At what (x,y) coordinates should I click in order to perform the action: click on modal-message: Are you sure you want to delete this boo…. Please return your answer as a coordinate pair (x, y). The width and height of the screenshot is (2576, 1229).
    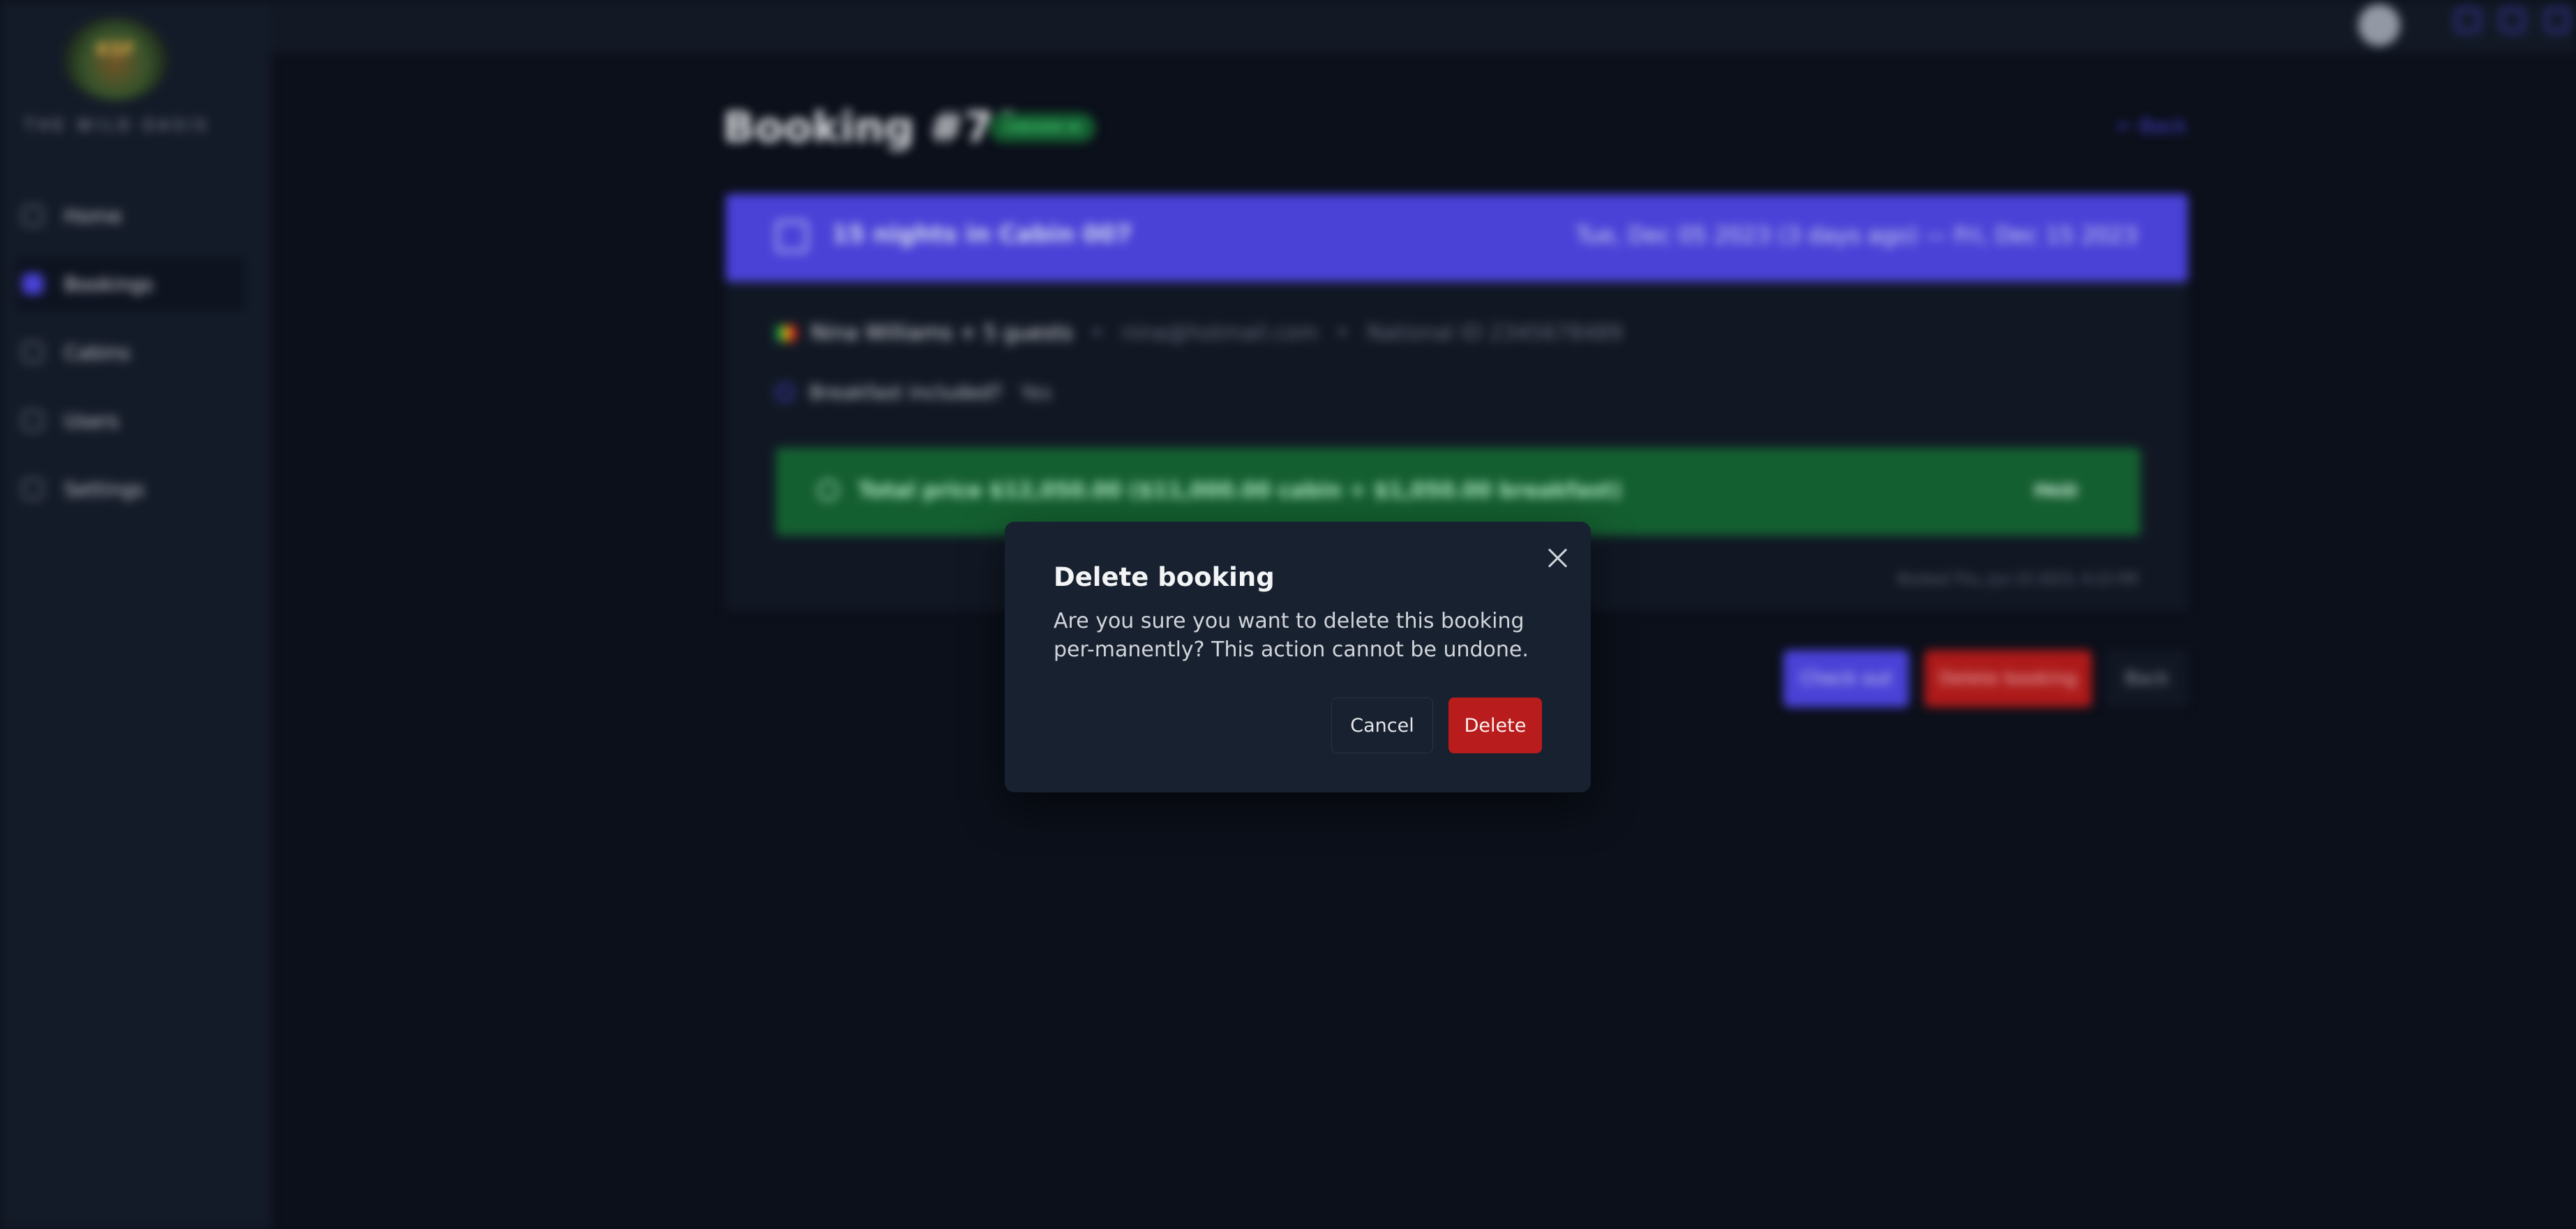
    Looking at the image, I should click on (1291, 636).